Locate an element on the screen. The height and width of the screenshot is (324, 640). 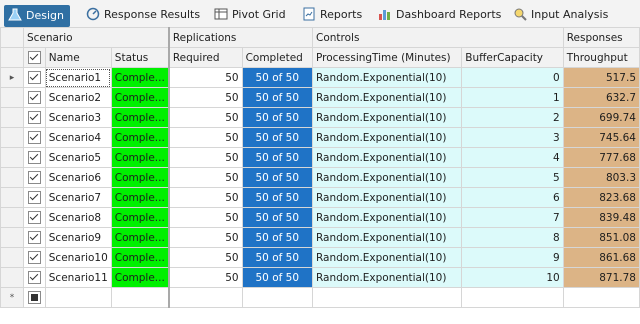
header-completed: Completed is located at coordinates (277, 57).